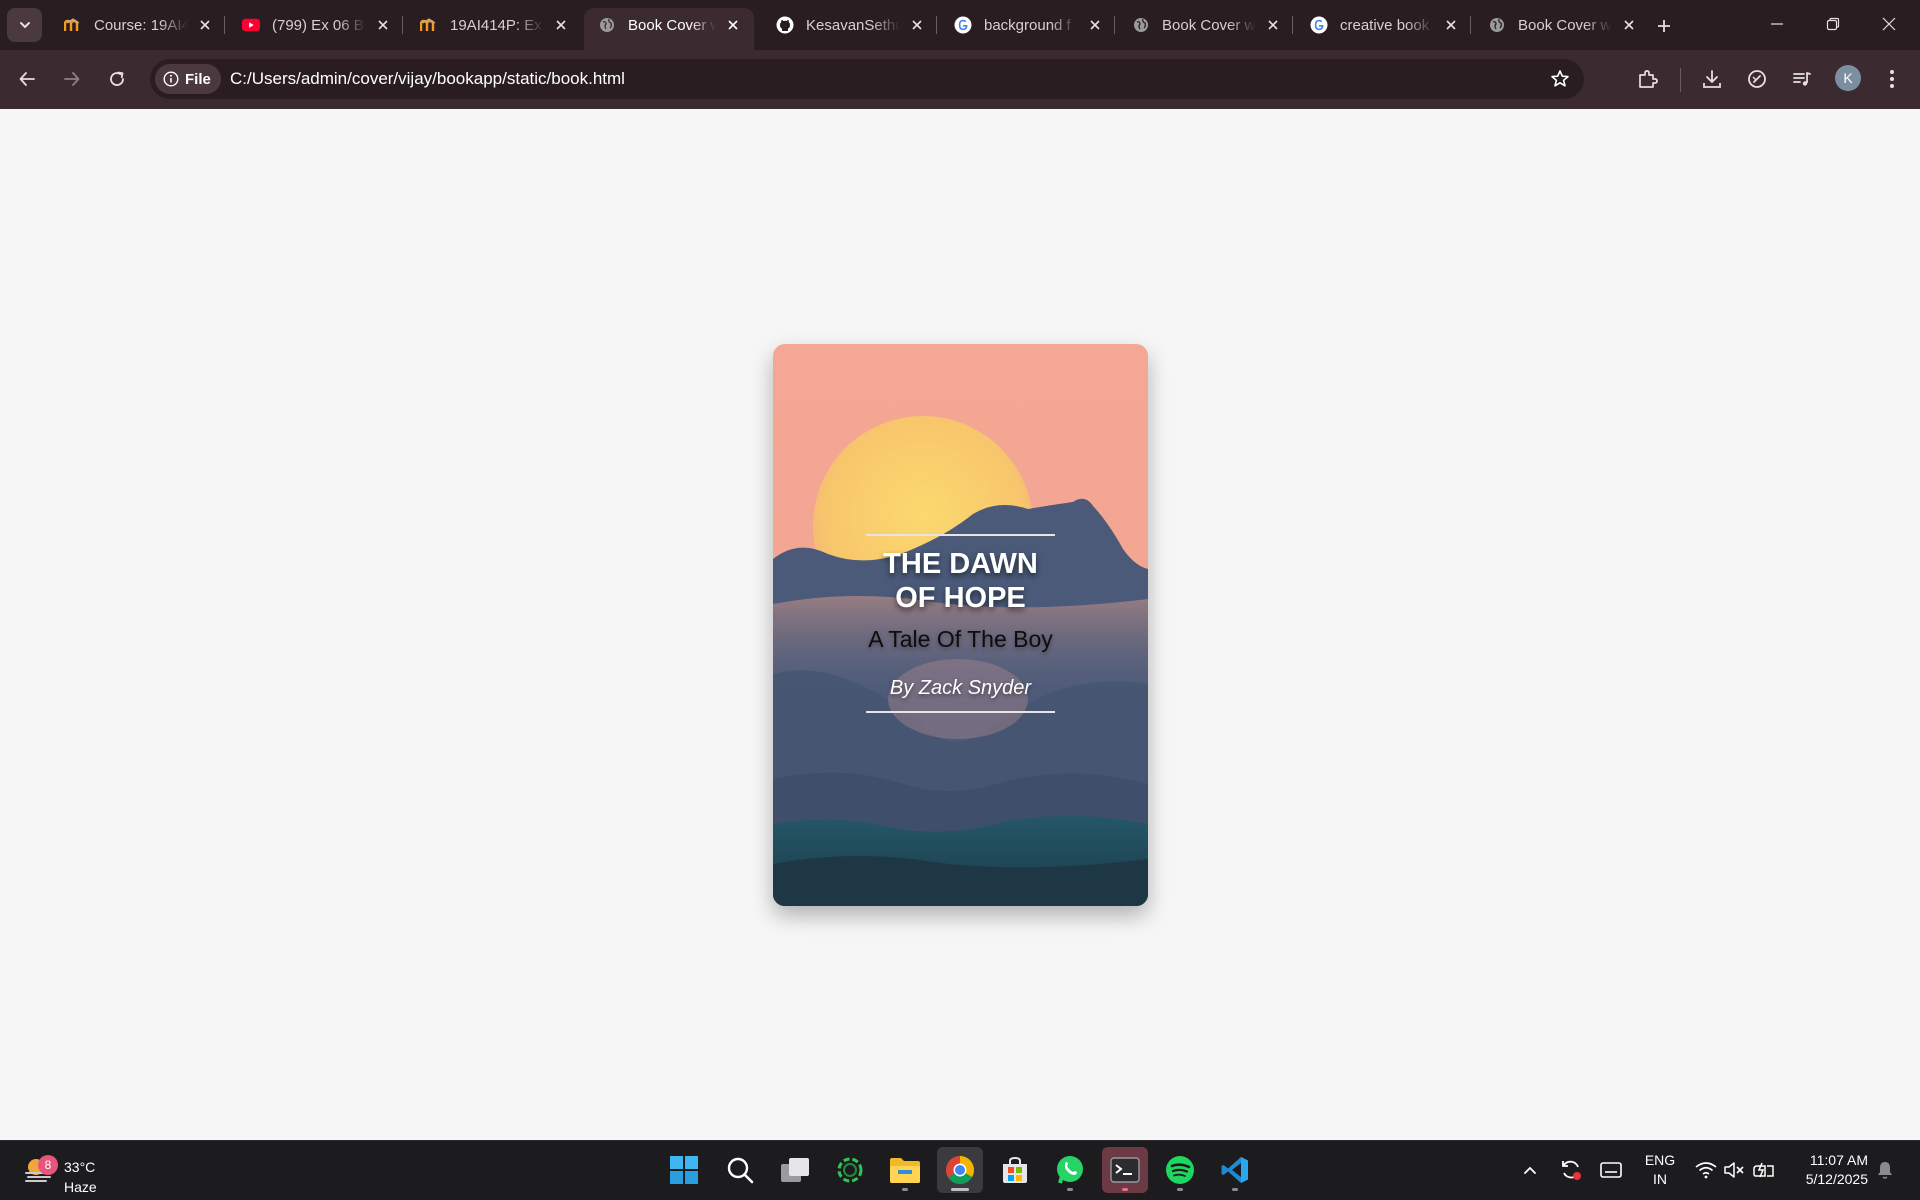  I want to click on whatsapp-button, so click(1070, 1170).